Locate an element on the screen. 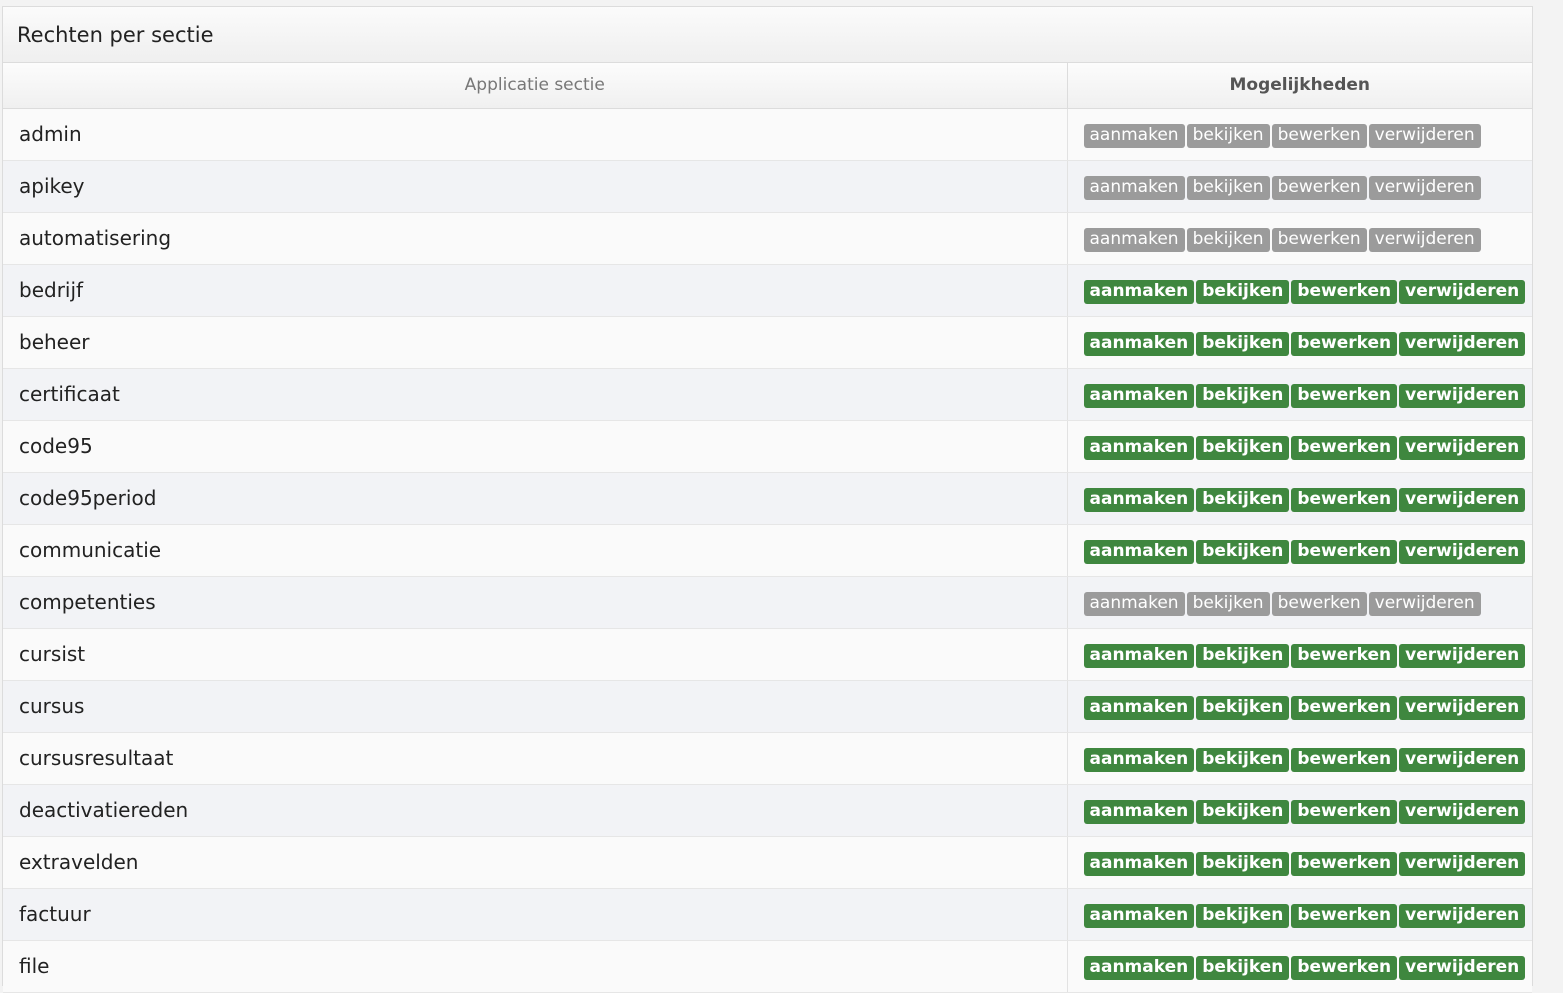  section-name: extravelden is located at coordinates (535, 862).